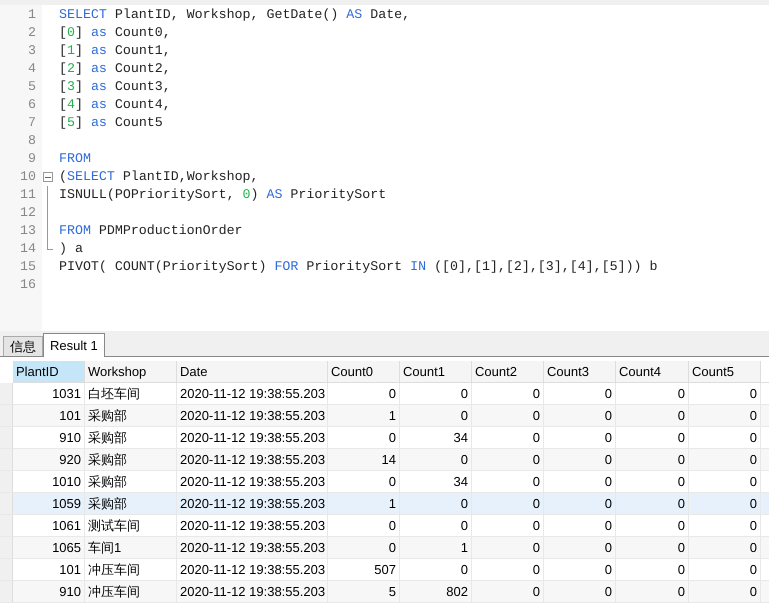 Image resolution: width=769 pixels, height=603 pixels. What do you see at coordinates (50, 245) in the screenshot?
I see `fold-end-icon` at bounding box center [50, 245].